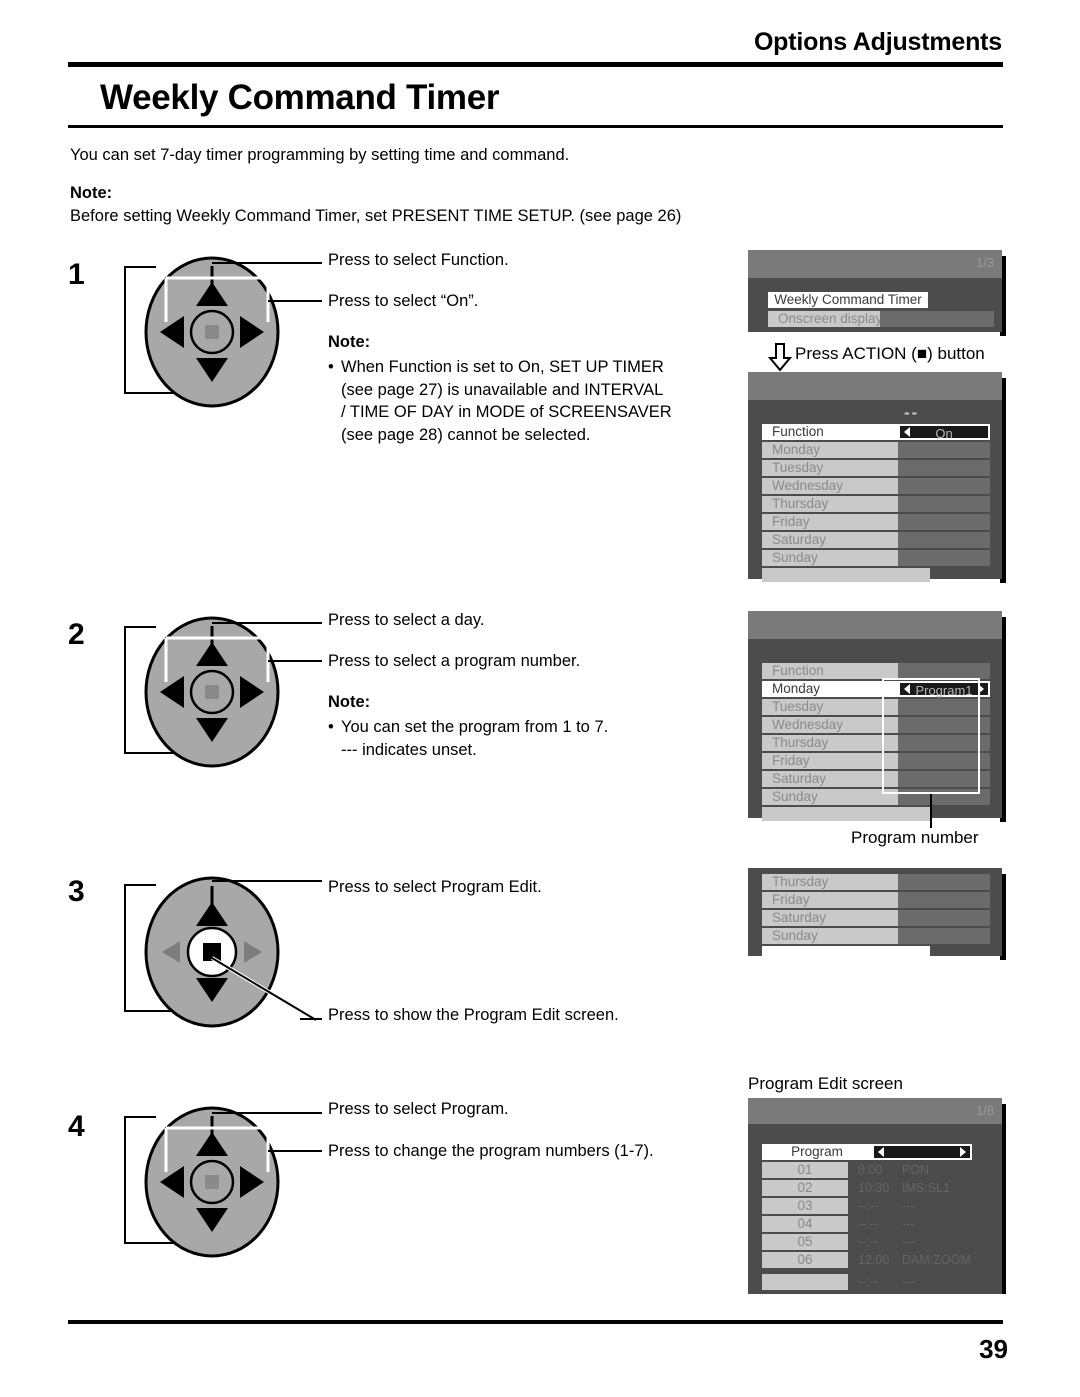 This screenshot has height=1397, width=1080. I want to click on osd-panel5-program-no: 06, so click(805, 1260).